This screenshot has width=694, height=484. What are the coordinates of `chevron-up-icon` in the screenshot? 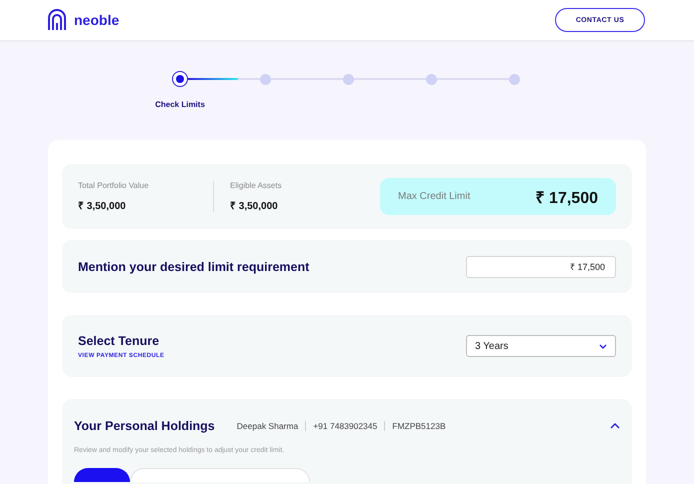 It's located at (615, 426).